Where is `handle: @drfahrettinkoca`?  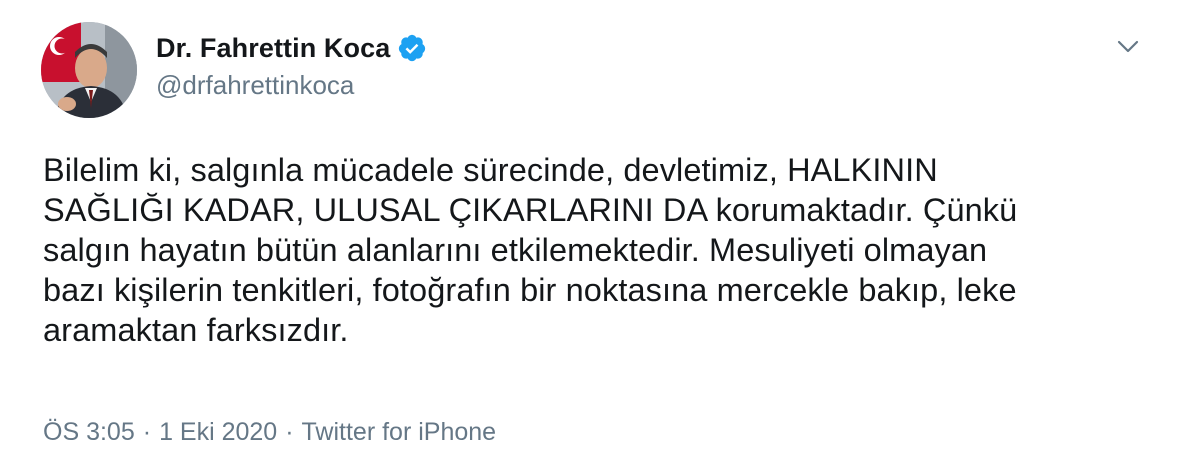
handle: @drfahrettinkoca is located at coordinates (291, 85).